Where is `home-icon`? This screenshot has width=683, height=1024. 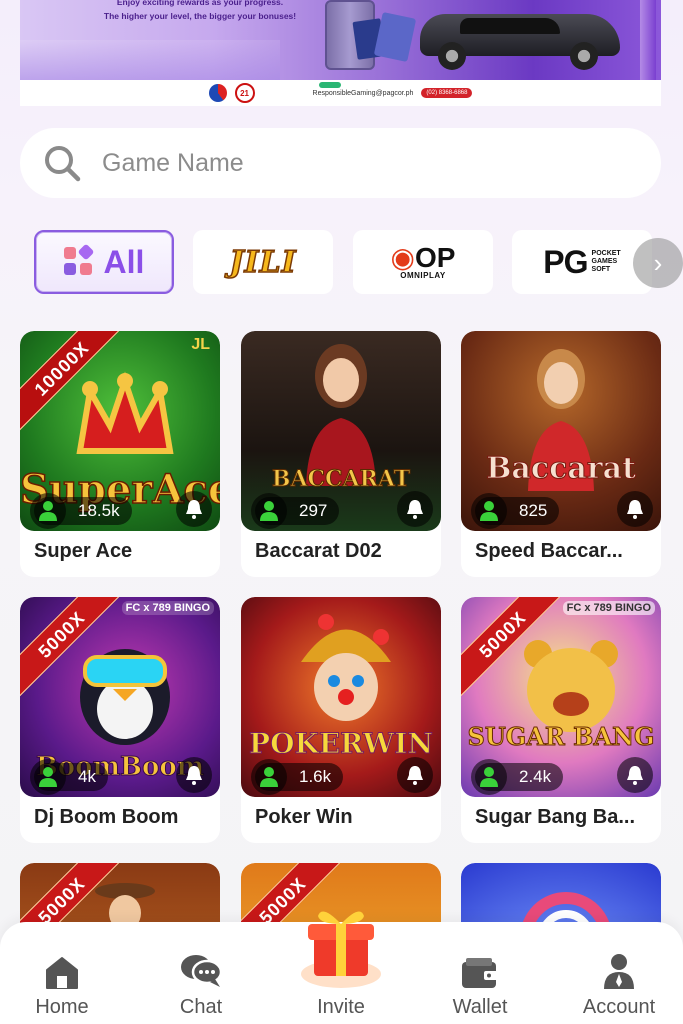
home-icon is located at coordinates (62, 973).